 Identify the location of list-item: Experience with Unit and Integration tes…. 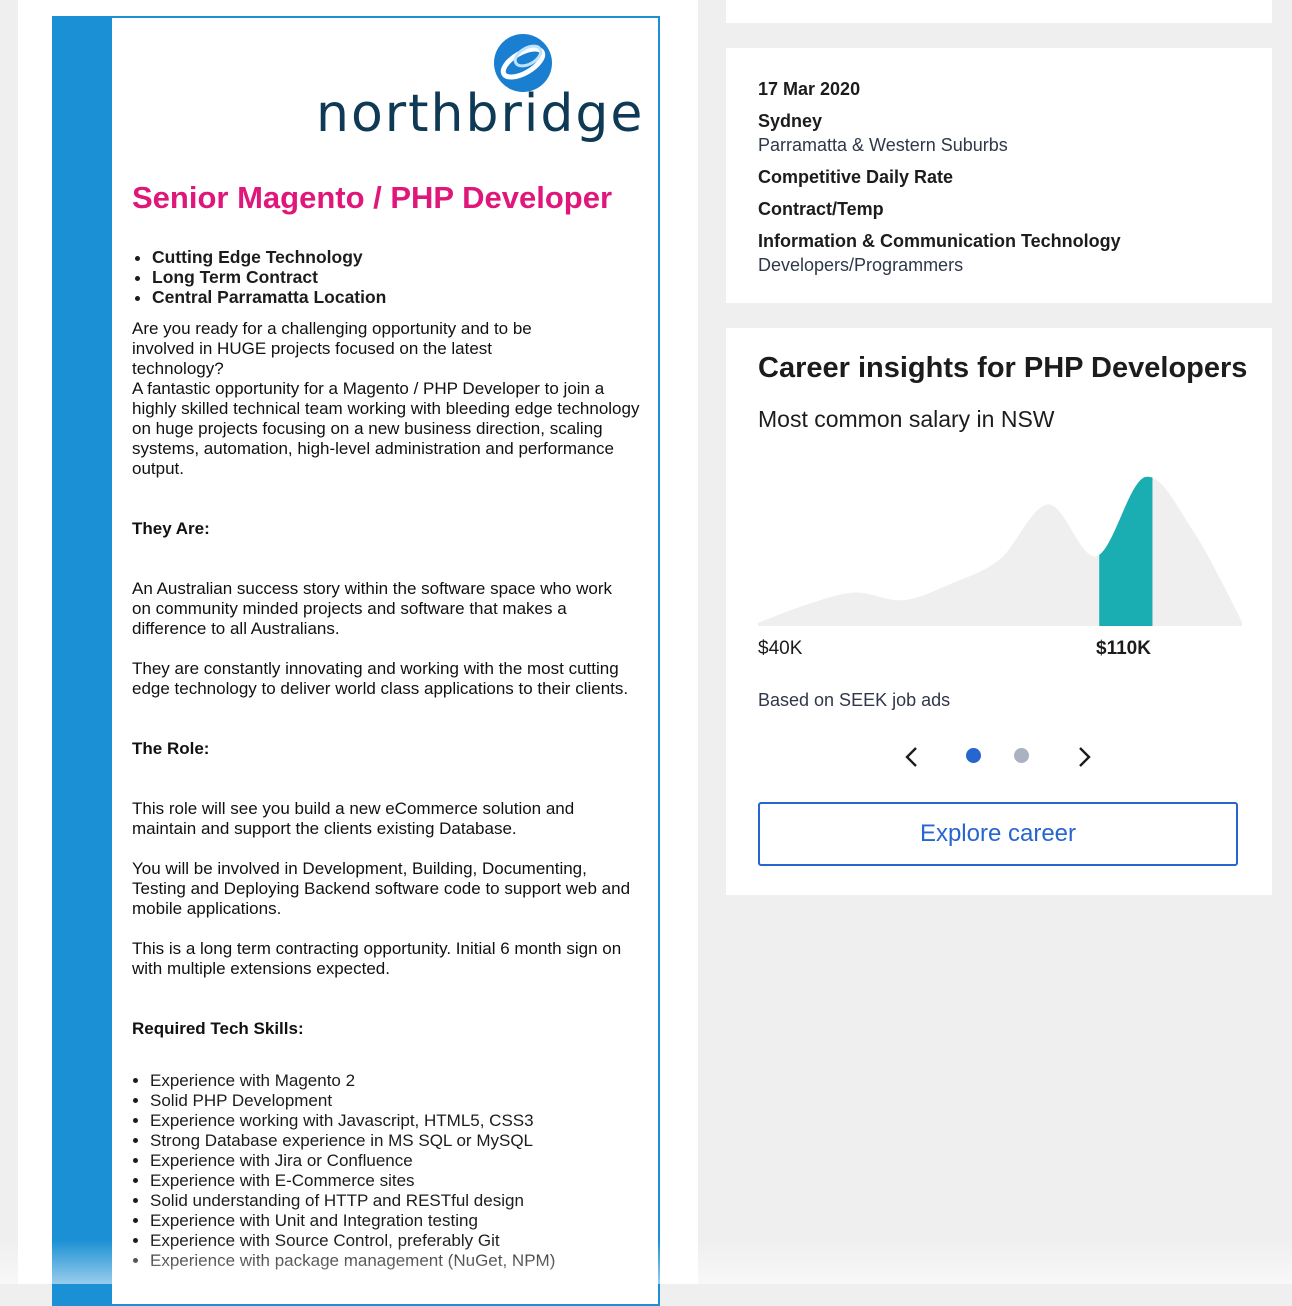
(352, 1221).